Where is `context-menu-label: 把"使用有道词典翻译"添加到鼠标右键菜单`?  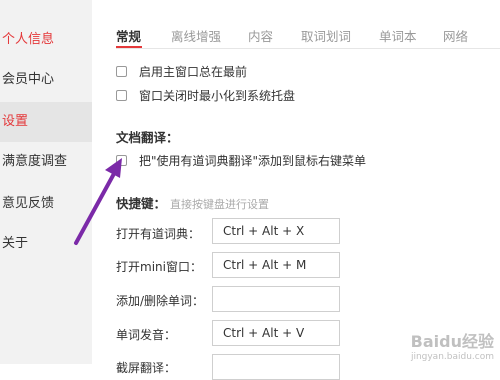 context-menu-label: 把"使用有道词典翻译"添加到鼠标右键菜单 is located at coordinates (253, 160).